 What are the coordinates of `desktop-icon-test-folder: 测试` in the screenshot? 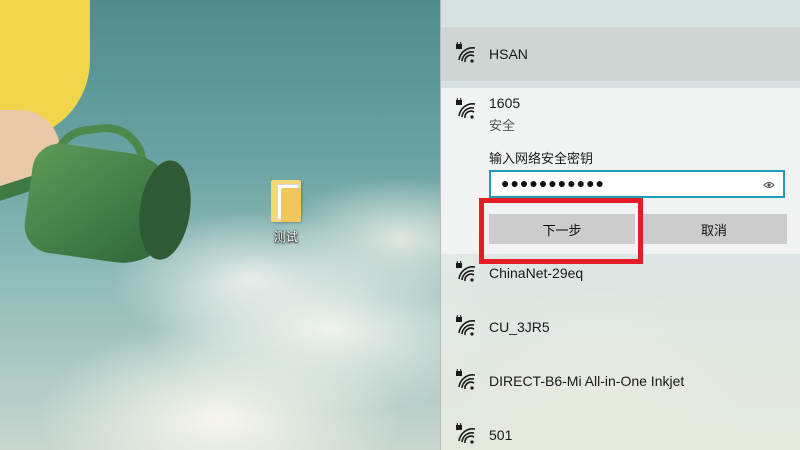 It's located at (286, 212).